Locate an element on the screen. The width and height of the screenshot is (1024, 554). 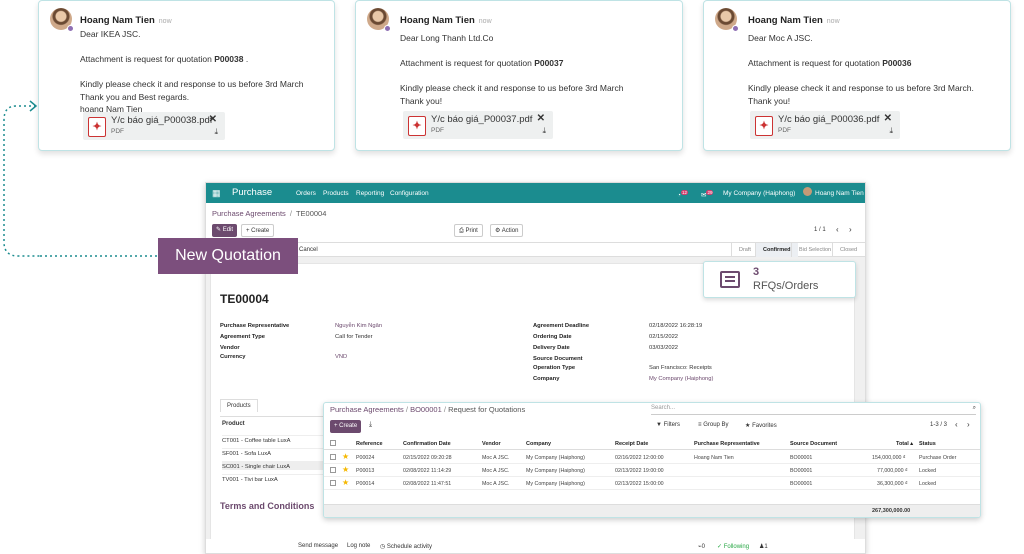
attachment-name: Y/c báo giá_P00038.pdf is located at coordinates (162, 120).